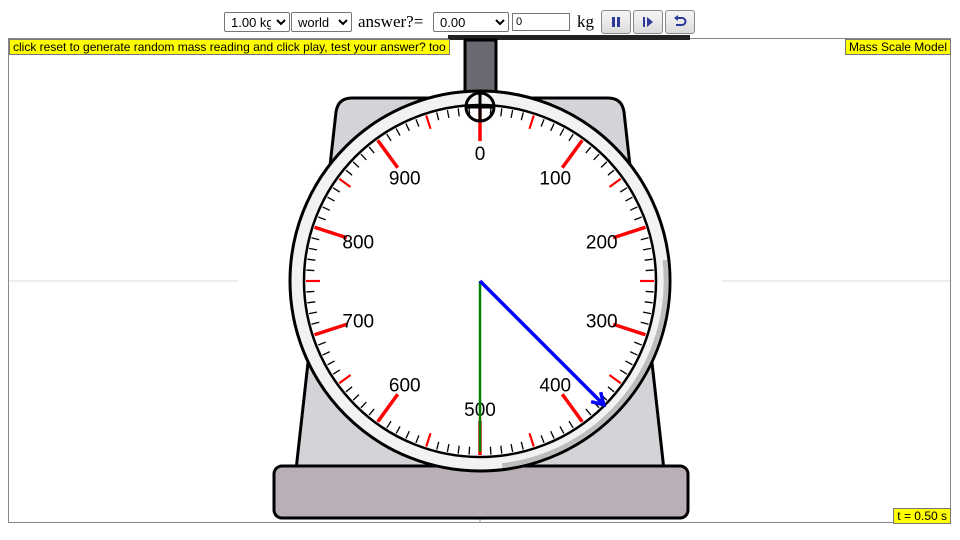  I want to click on dial-label: 800, so click(358, 242).